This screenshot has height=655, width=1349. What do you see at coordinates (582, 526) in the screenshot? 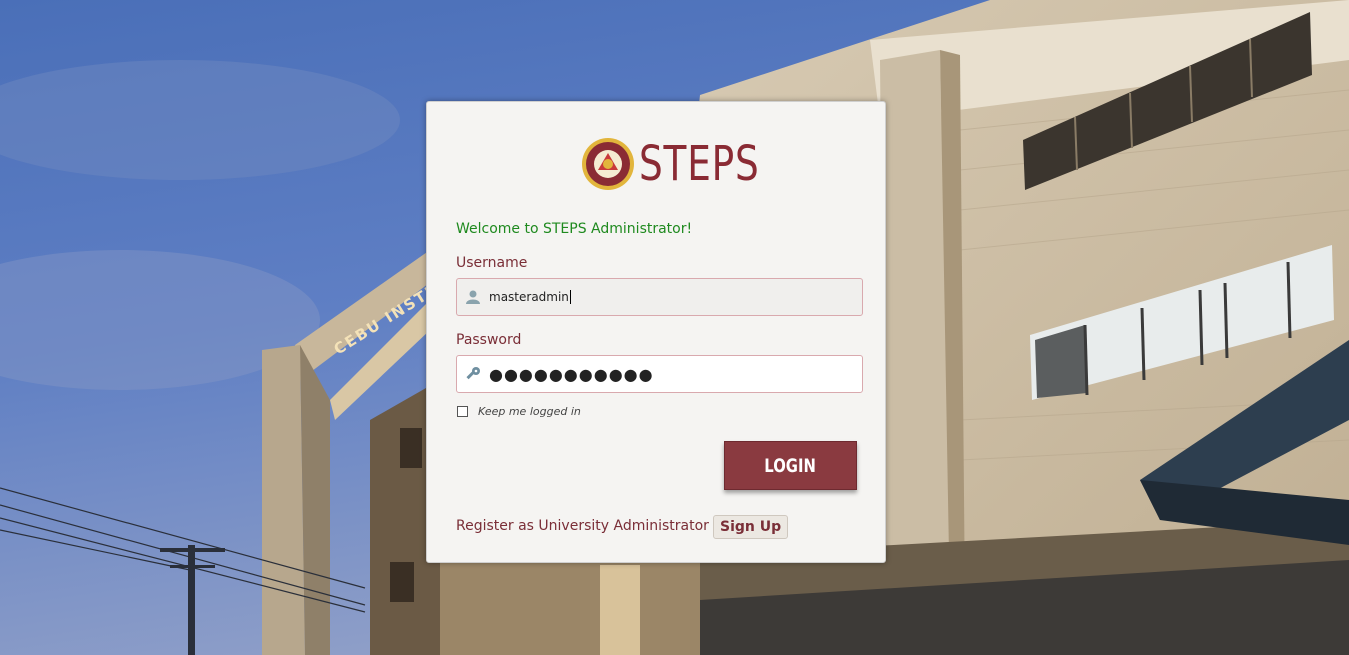
I see `register-text: Register as University Administrator` at bounding box center [582, 526].